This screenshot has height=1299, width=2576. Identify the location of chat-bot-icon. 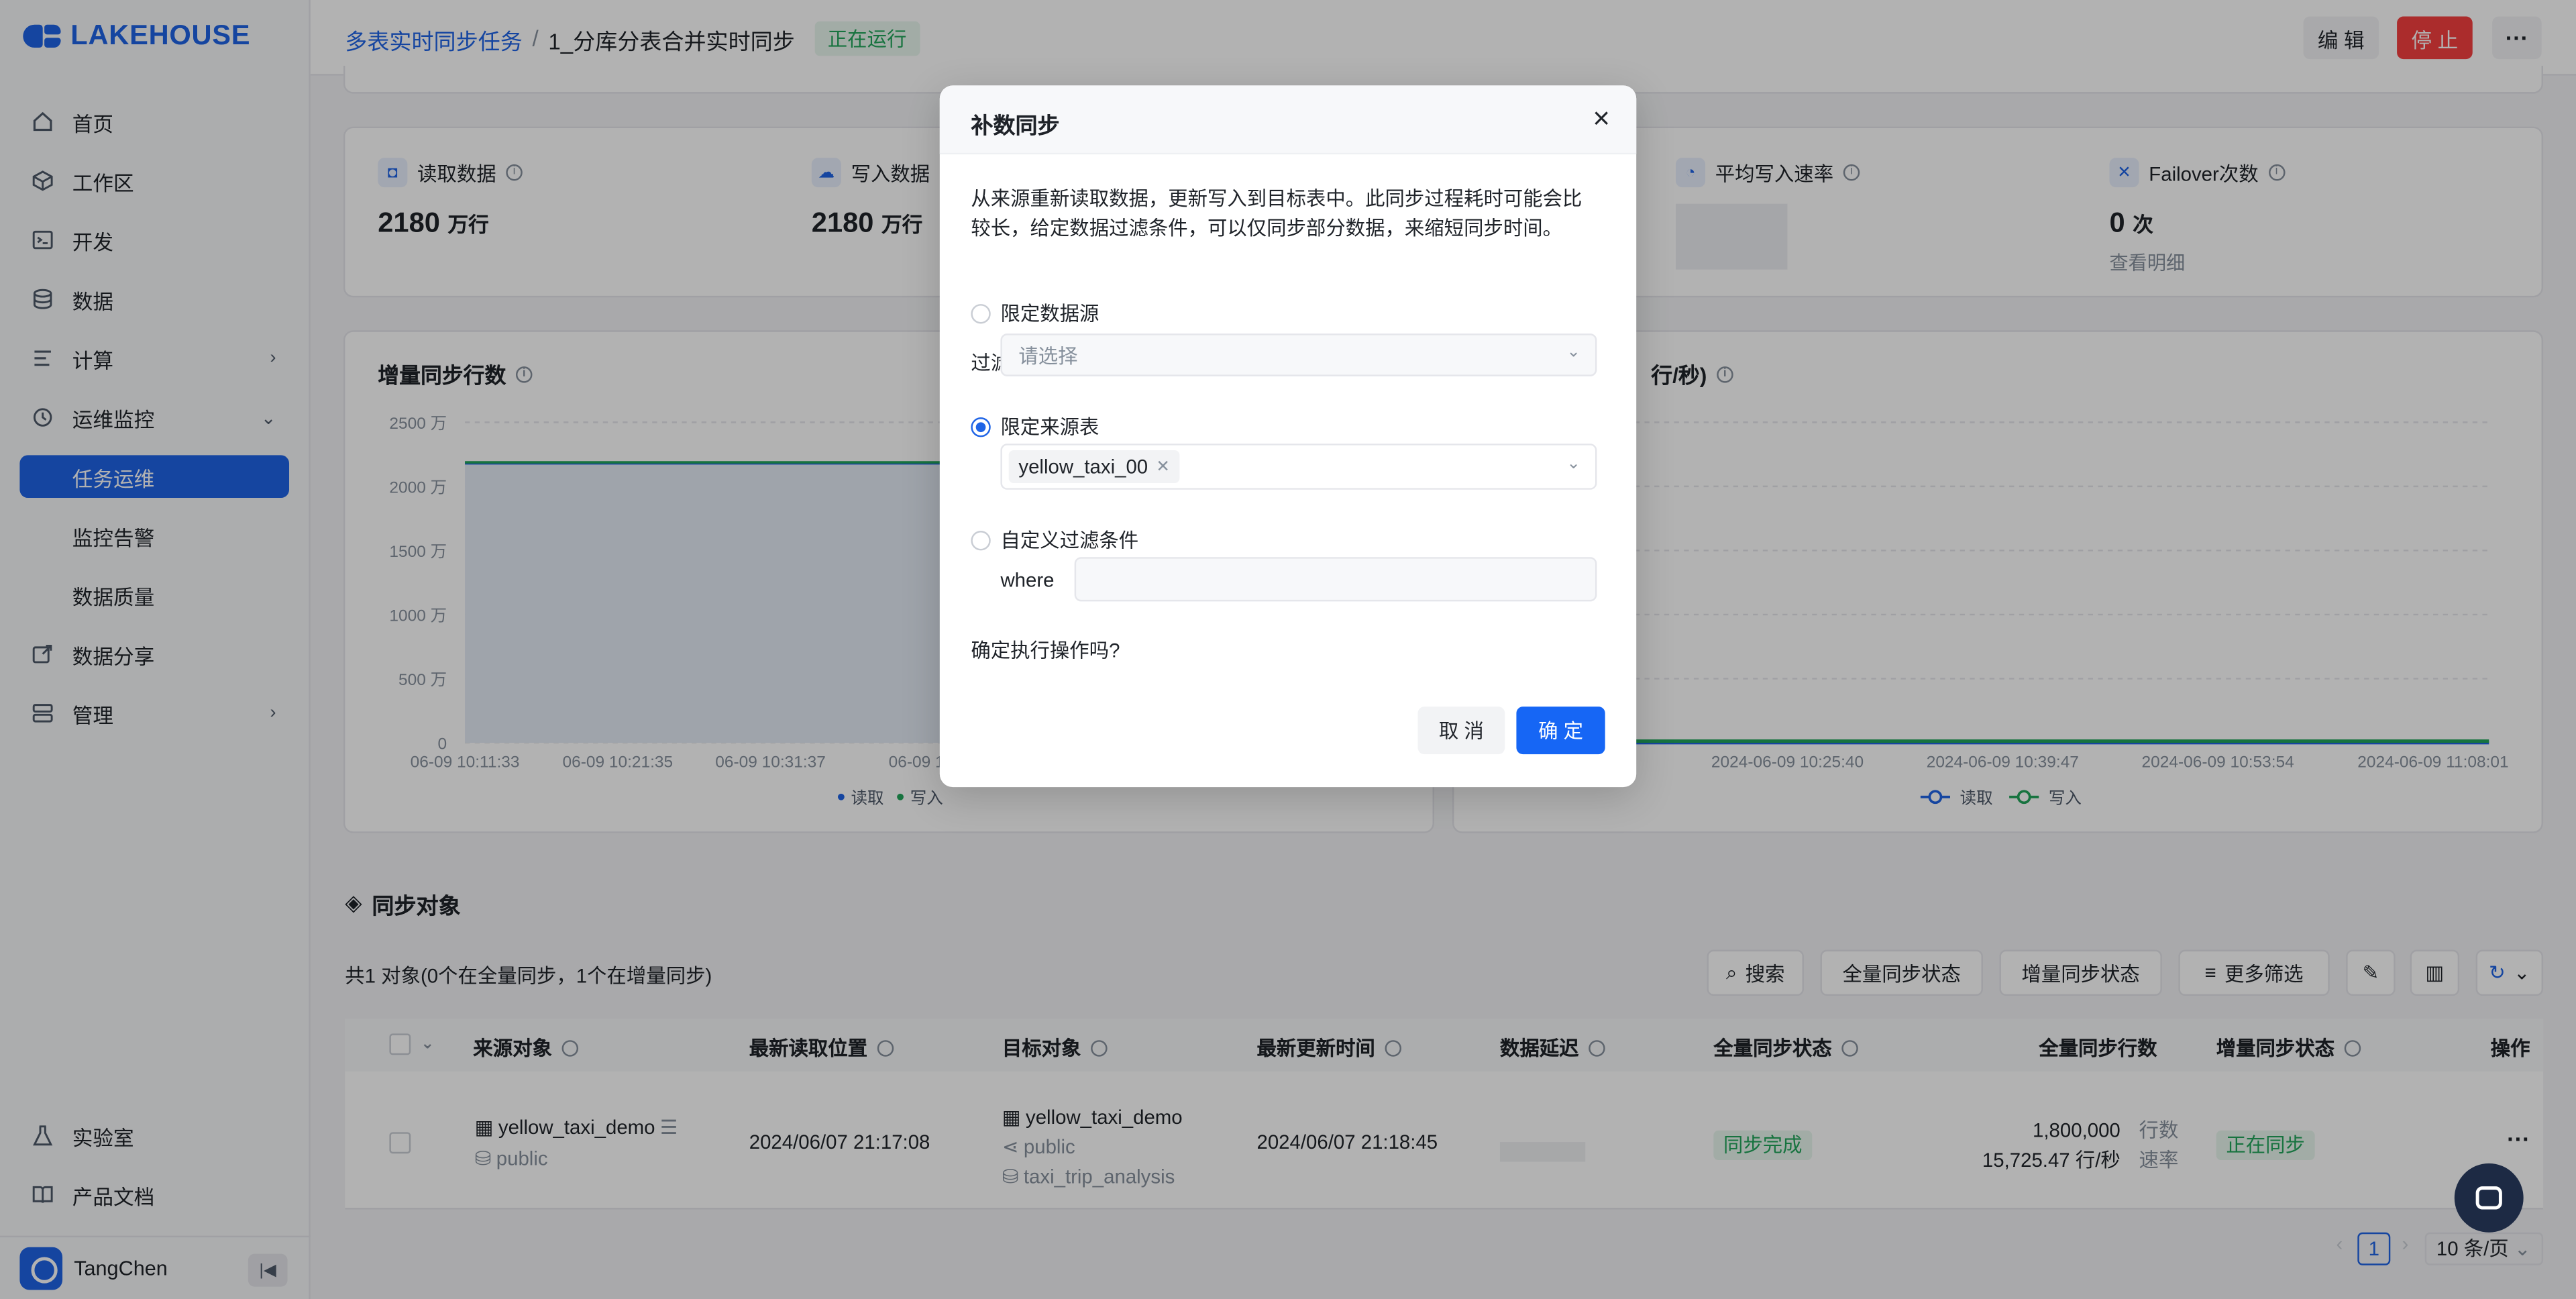
(2488, 1198).